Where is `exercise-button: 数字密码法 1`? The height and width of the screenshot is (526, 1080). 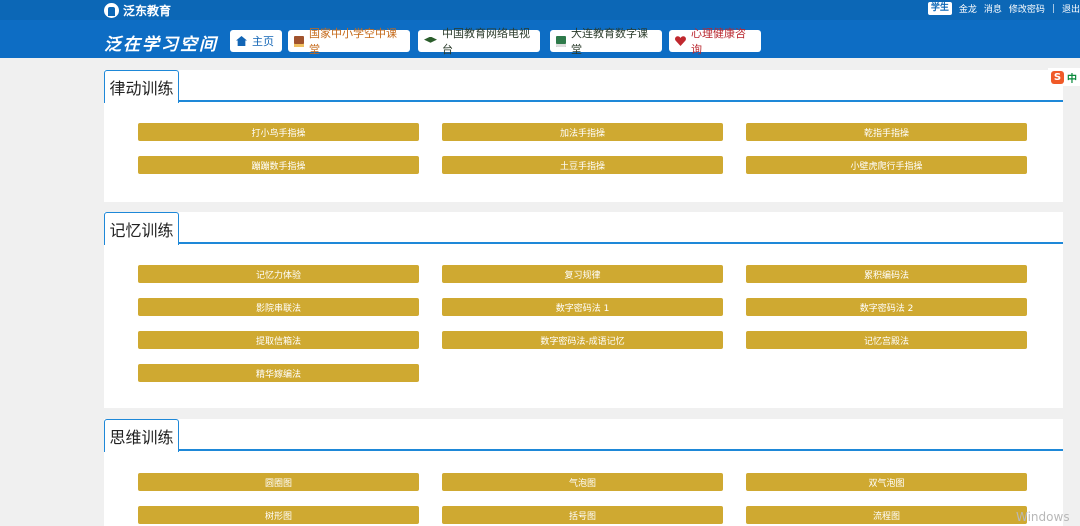 exercise-button: 数字密码法 1 is located at coordinates (582, 307).